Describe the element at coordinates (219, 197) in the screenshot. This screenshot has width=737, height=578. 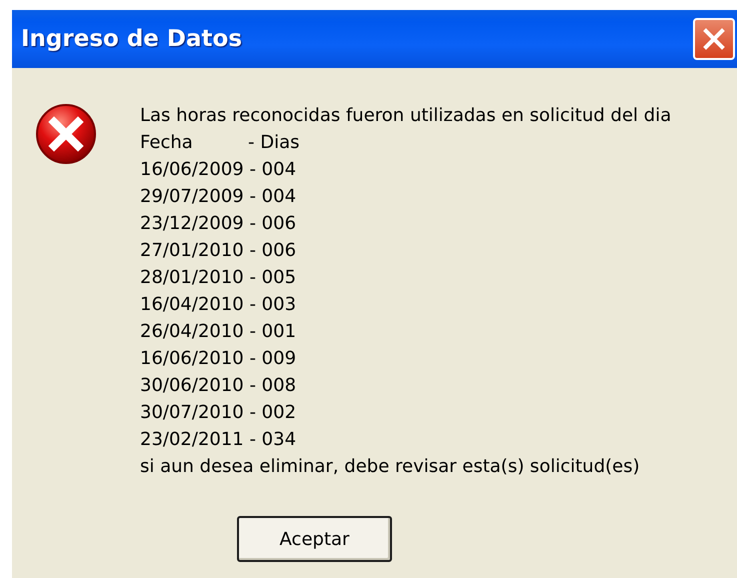
I see `date-days-entry: 29/07/2009 - 004` at that location.